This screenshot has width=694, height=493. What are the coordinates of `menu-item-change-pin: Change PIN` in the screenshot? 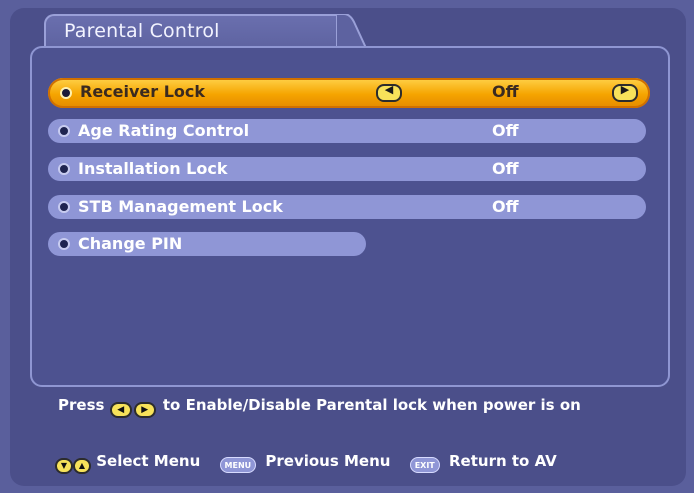 It's located at (207, 244).